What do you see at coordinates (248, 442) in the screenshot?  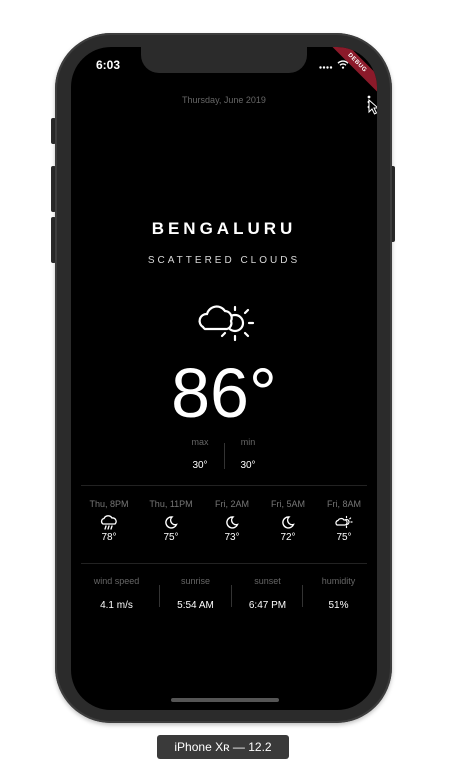 I see `min-label: min` at bounding box center [248, 442].